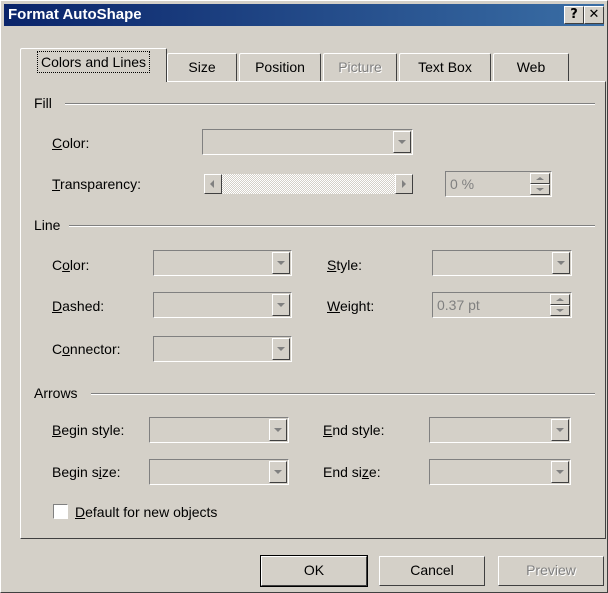  I want to click on help-button: ?, so click(574, 15).